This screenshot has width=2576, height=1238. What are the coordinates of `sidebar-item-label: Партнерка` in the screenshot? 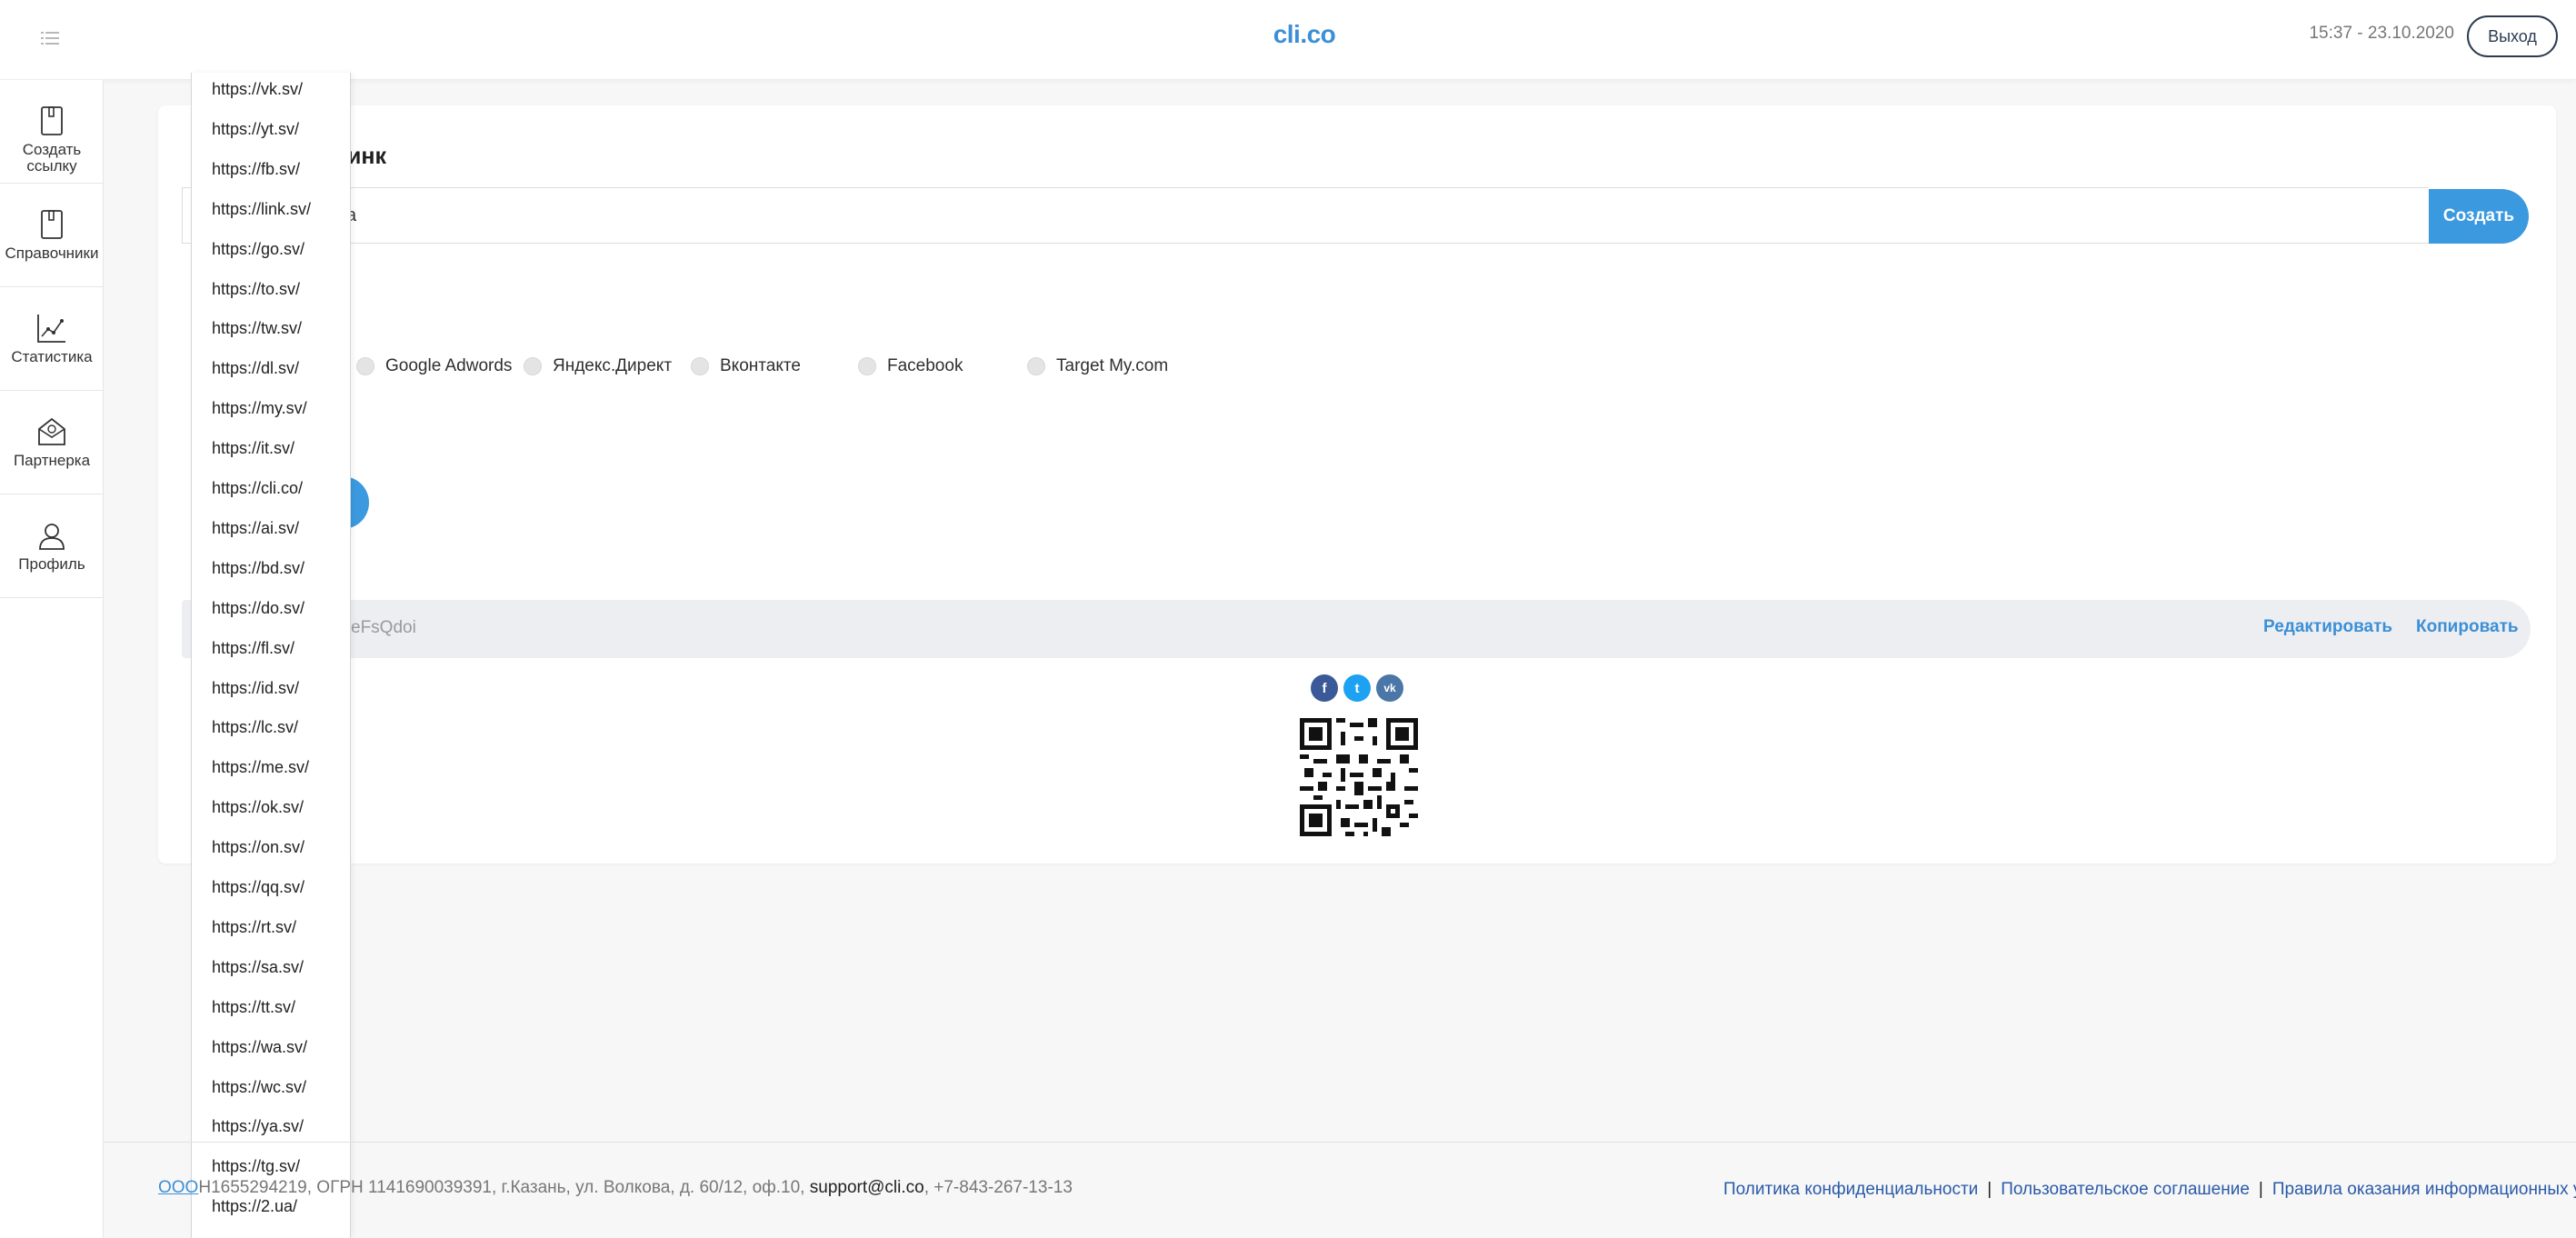 It's located at (52, 460).